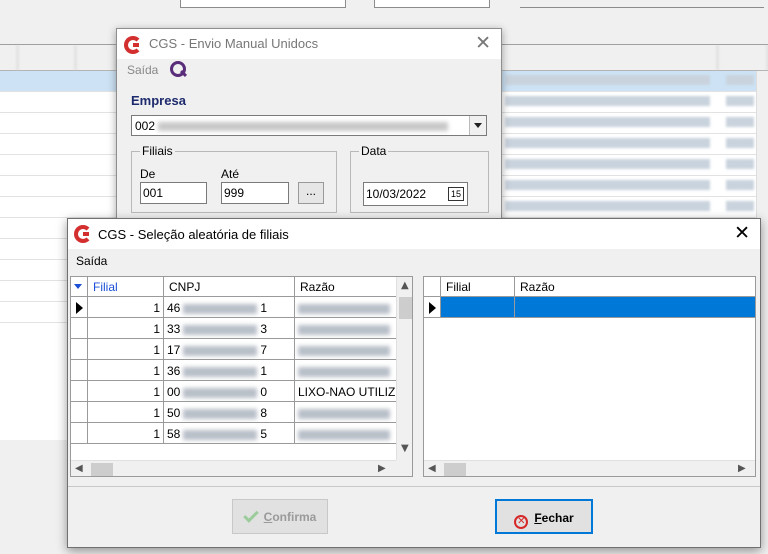 This screenshot has width=768, height=554. Describe the element at coordinates (229, 412) in the screenshot. I see `cell-cnpj: 50 8` at that location.